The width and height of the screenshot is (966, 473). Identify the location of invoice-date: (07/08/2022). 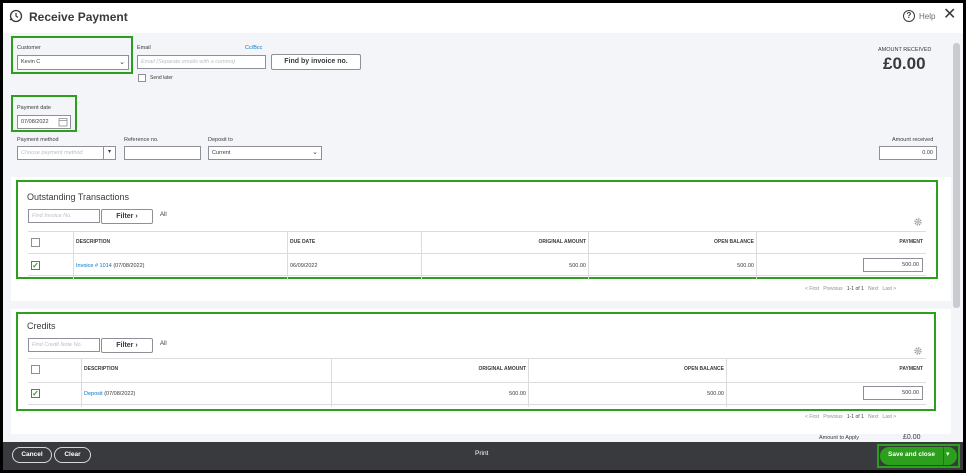
(129, 266).